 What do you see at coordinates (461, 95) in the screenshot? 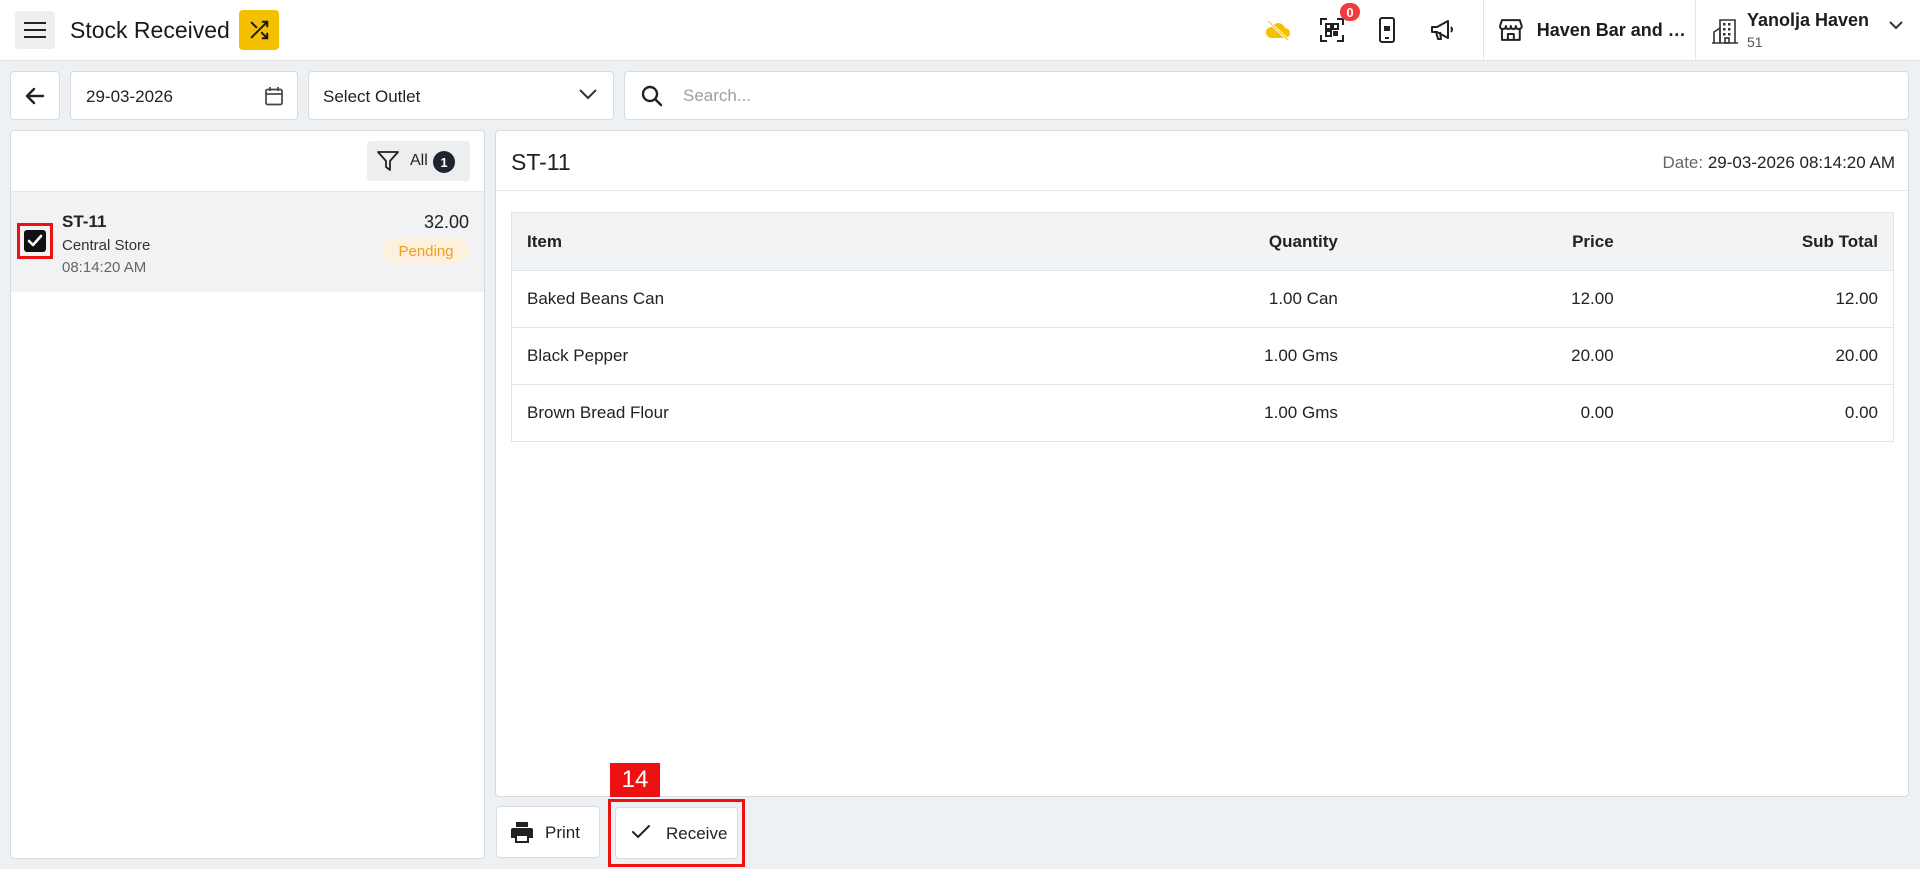
I see `outlet-dropdown: Select Outlet` at bounding box center [461, 95].